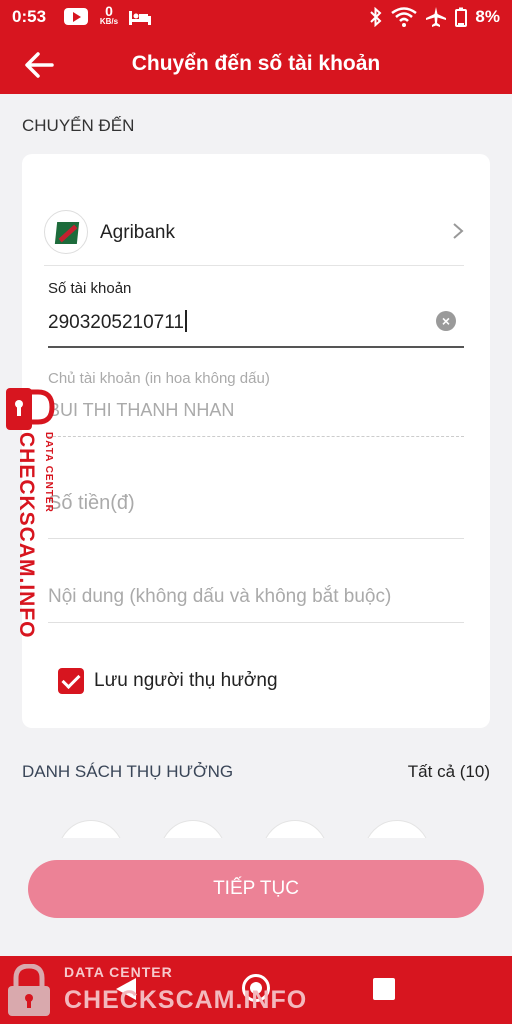 The width and height of the screenshot is (512, 1024). I want to click on account-number-input: 2903205210711, so click(117, 322).